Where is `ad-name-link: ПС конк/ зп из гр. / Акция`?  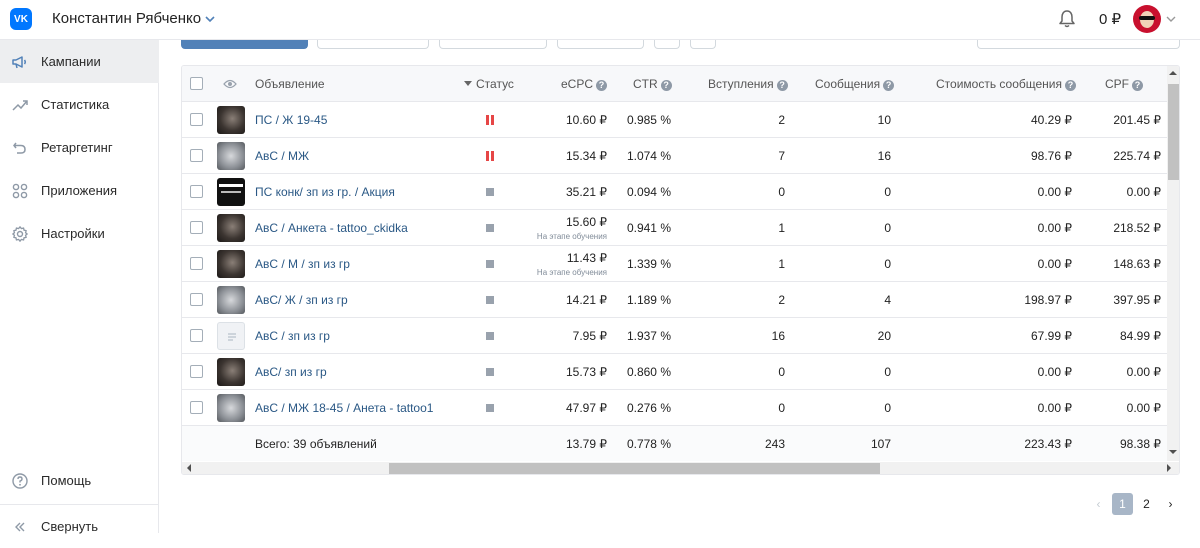 ad-name-link: ПС конк/ зп из гр. / Акция is located at coordinates (325, 192).